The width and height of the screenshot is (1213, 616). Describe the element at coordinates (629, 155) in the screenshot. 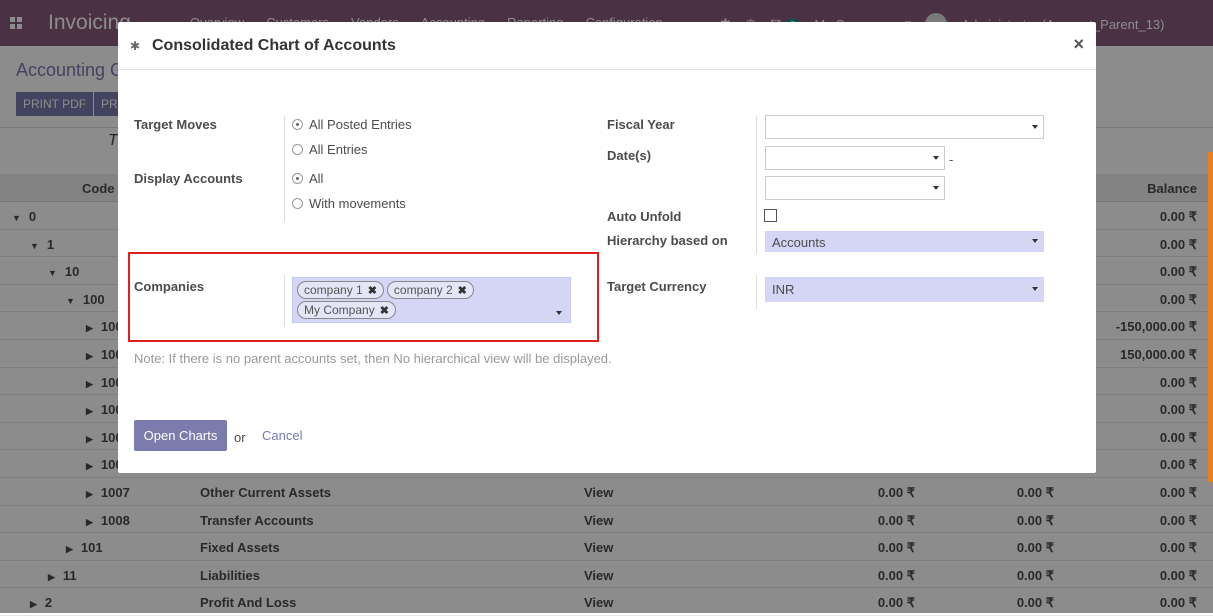

I see `dates-label: Date(s)` at that location.